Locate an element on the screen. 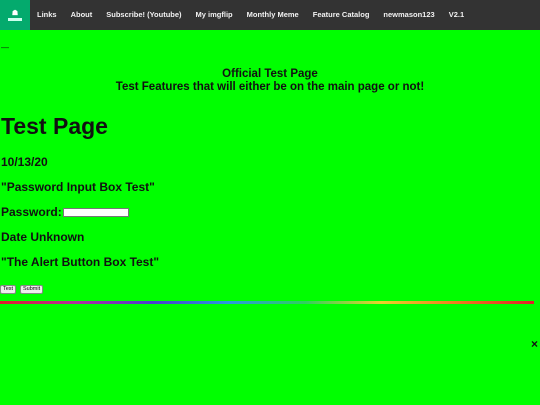 The width and height of the screenshot is (540, 405). page-header-title: Official Test Page is located at coordinates (270, 74).